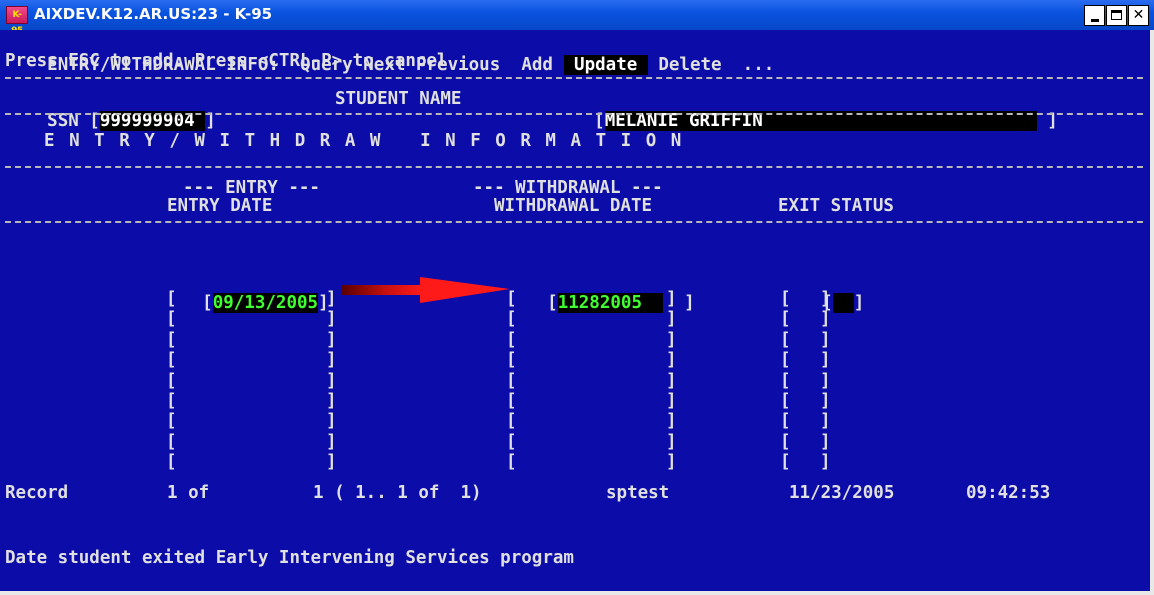  I want to click on entry-date-empty-fields: [[[[[[[[[, so click(171, 381).